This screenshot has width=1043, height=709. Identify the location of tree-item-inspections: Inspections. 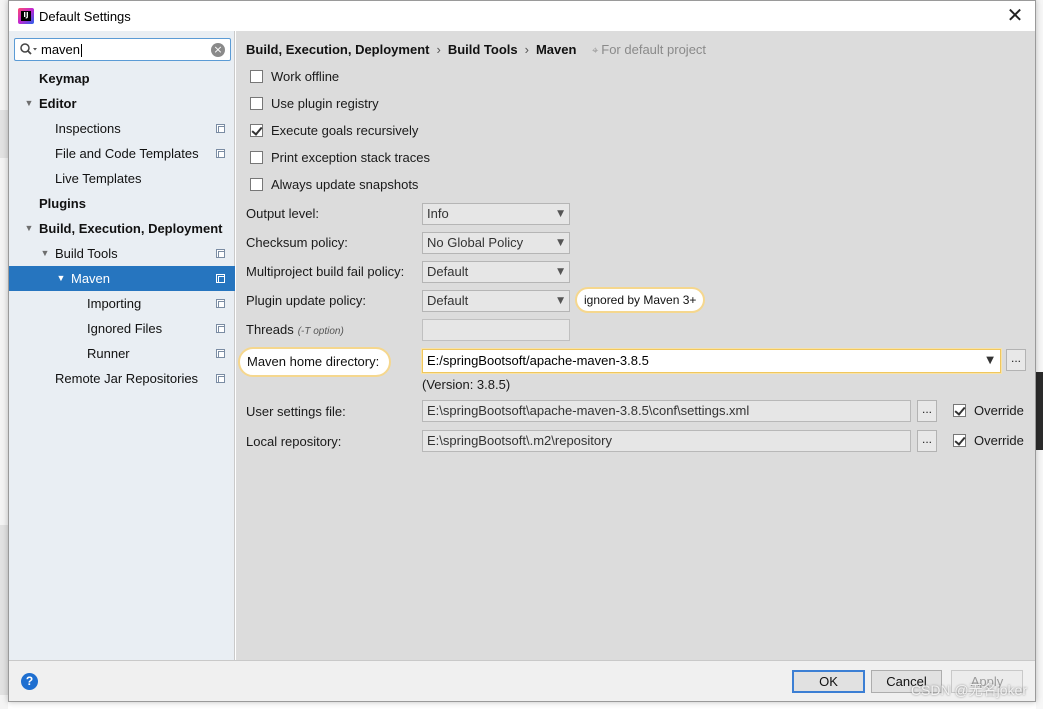
(122, 128).